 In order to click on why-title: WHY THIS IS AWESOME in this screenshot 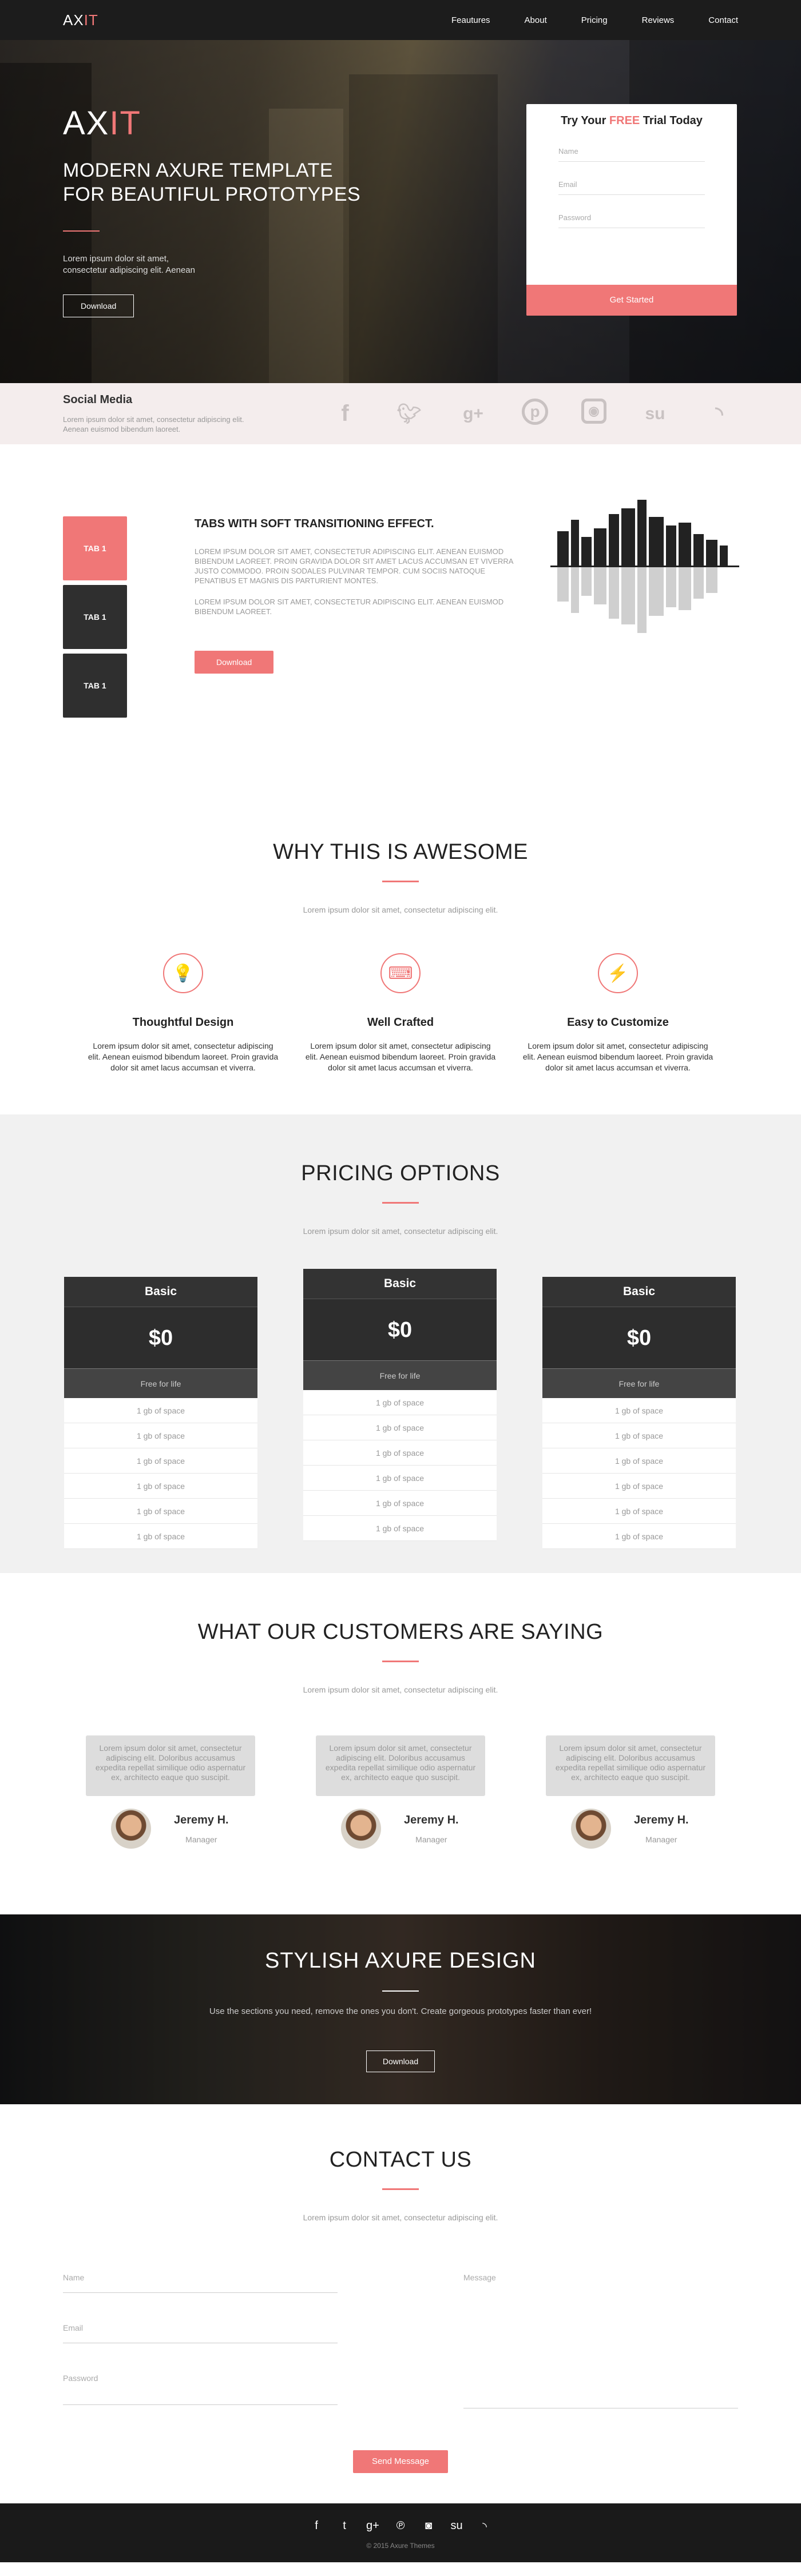, I will do `click(400, 852)`.